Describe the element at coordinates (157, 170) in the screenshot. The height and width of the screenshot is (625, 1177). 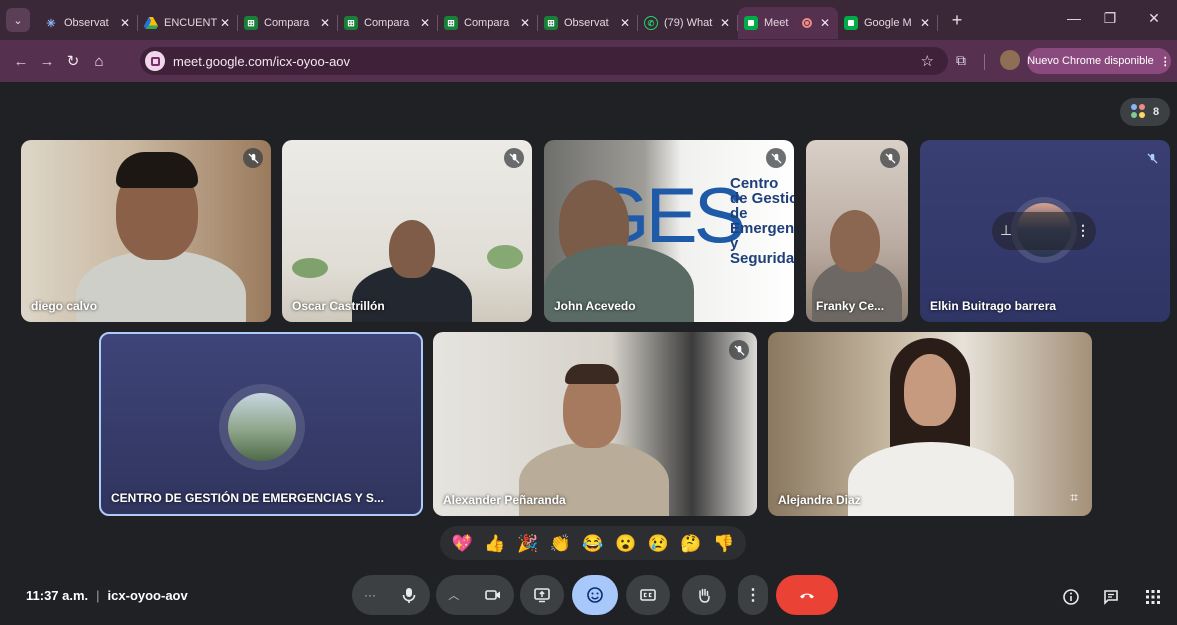
I see `participant-hair` at that location.